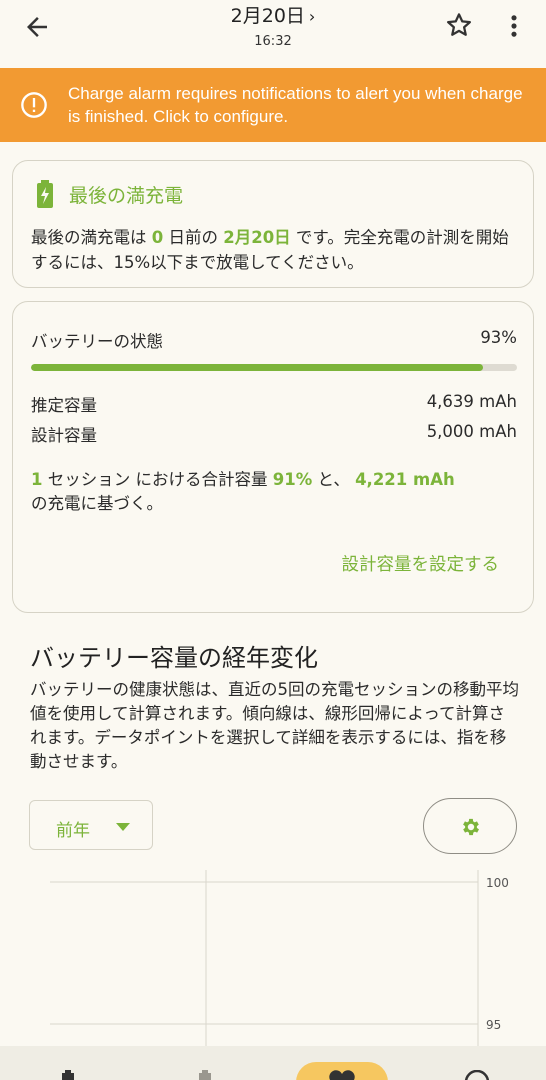 The height and width of the screenshot is (1080, 546). I want to click on capacity-section-title: バッテリー容量の経年変化, so click(174, 658).